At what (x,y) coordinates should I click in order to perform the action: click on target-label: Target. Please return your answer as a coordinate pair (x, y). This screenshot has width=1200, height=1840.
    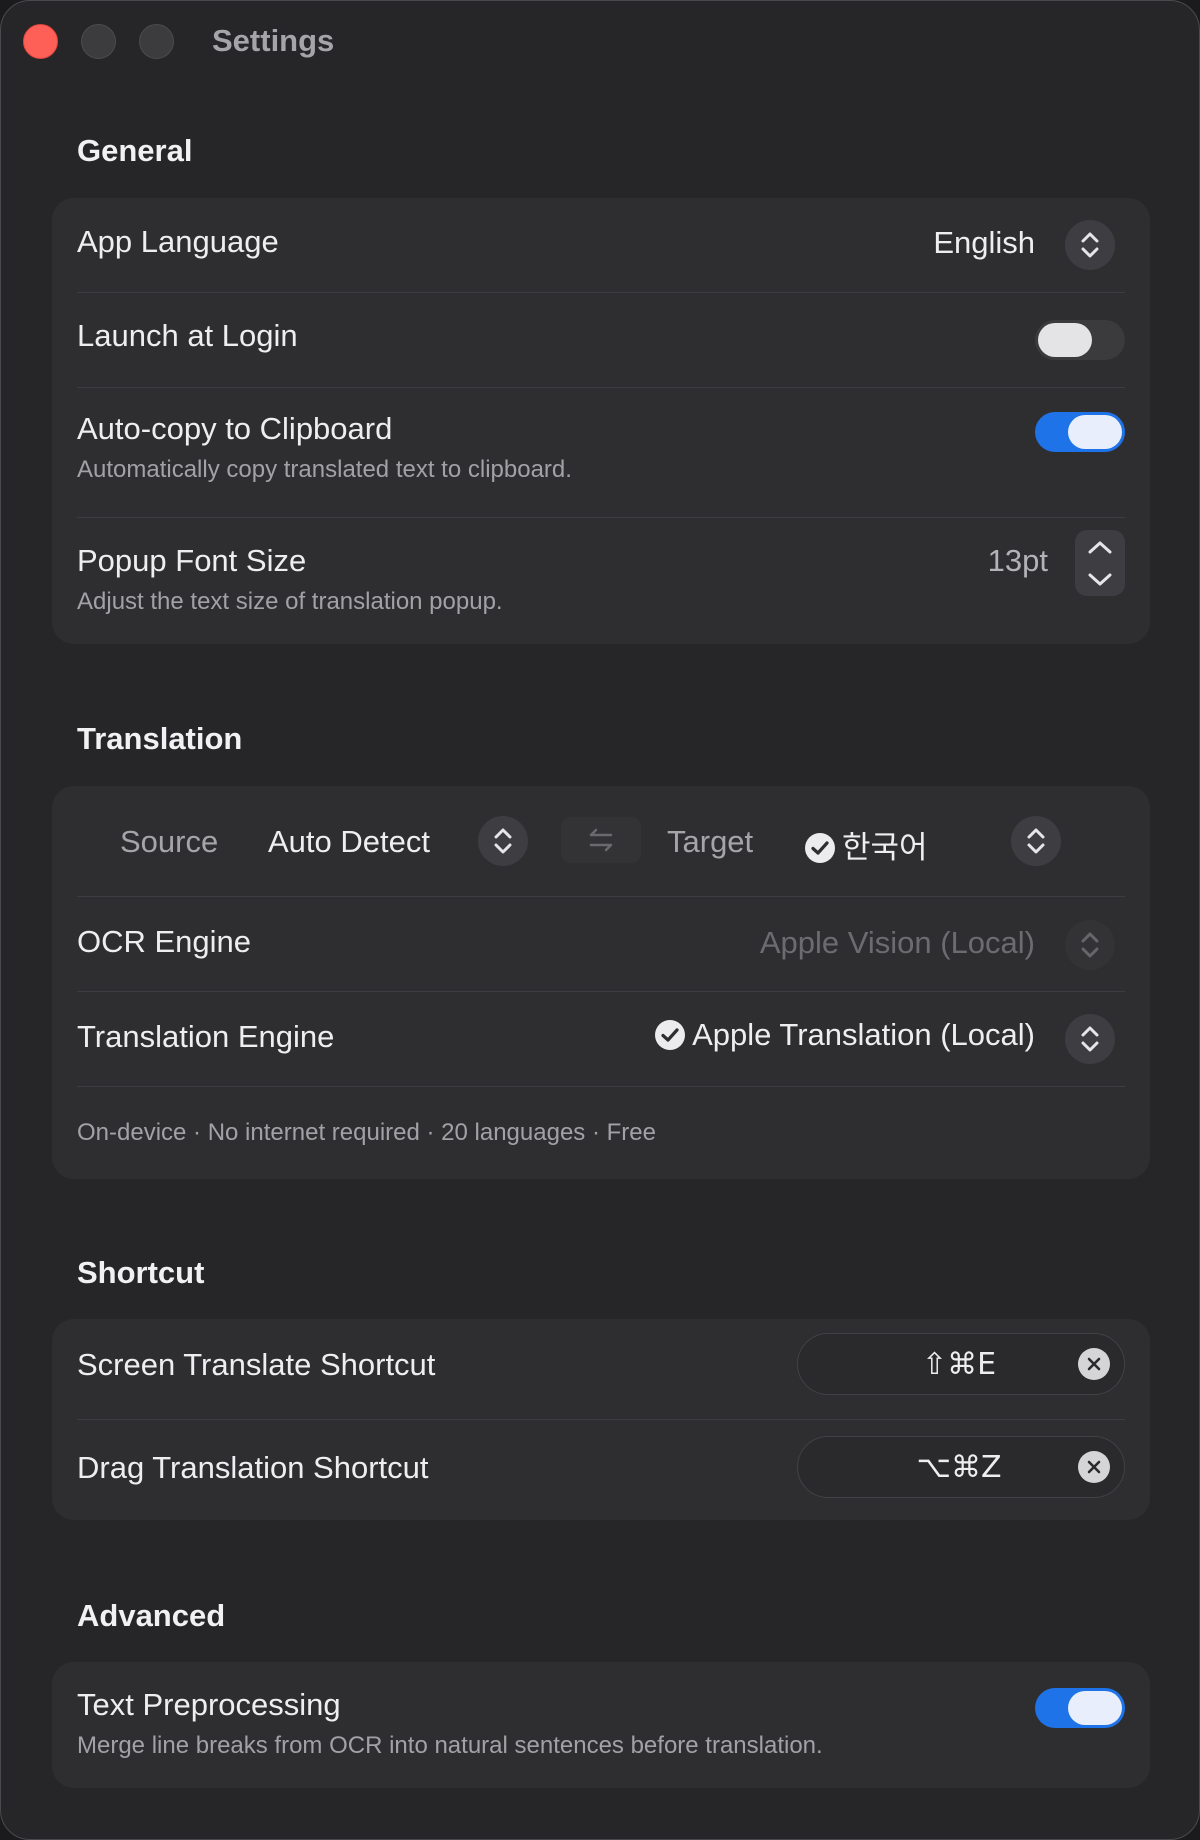
    Looking at the image, I should click on (710, 841).